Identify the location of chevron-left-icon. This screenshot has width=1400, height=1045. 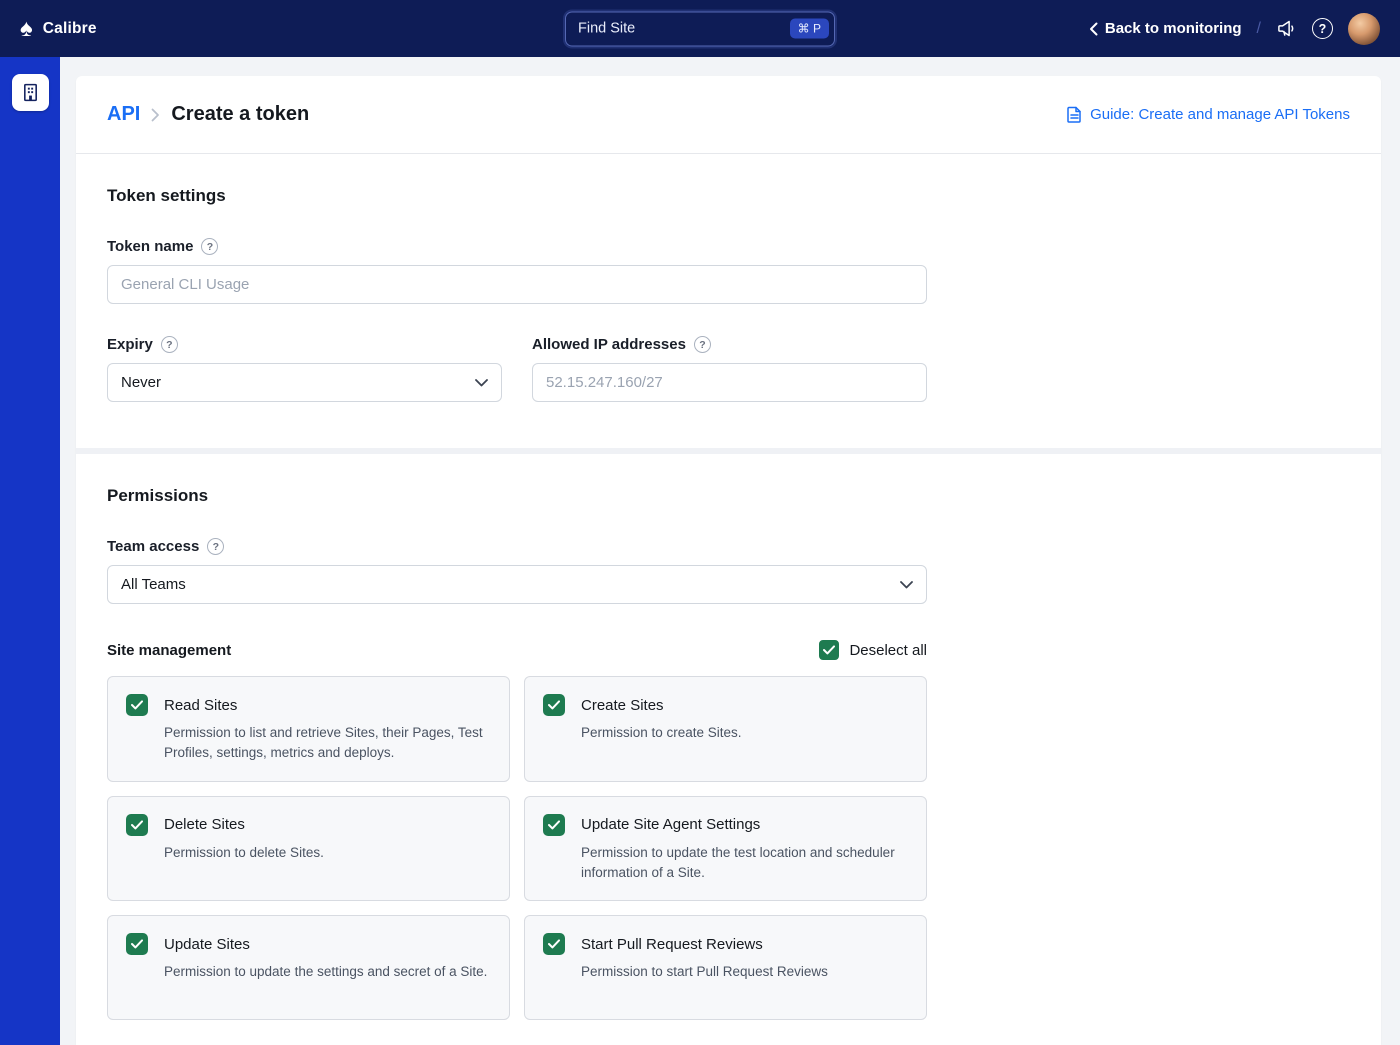
(1093, 28).